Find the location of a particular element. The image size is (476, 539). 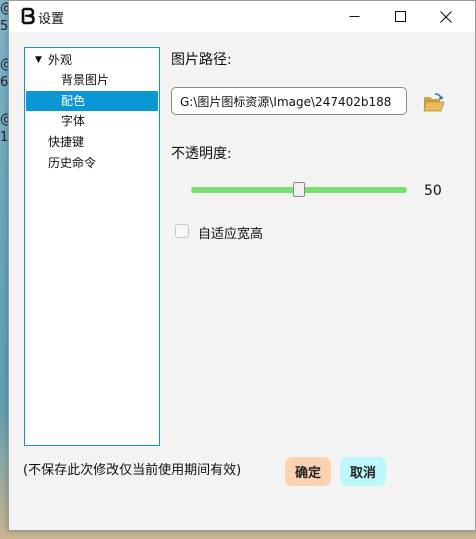

tree-item-label: 快捷键 is located at coordinates (66, 142).